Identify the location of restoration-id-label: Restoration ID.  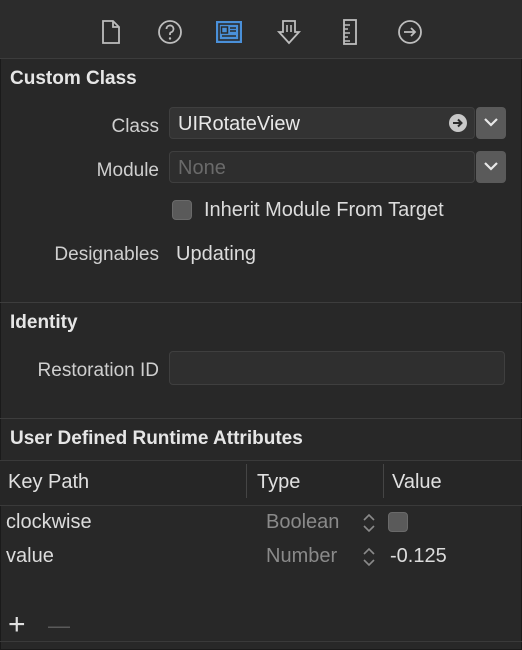
(98, 370).